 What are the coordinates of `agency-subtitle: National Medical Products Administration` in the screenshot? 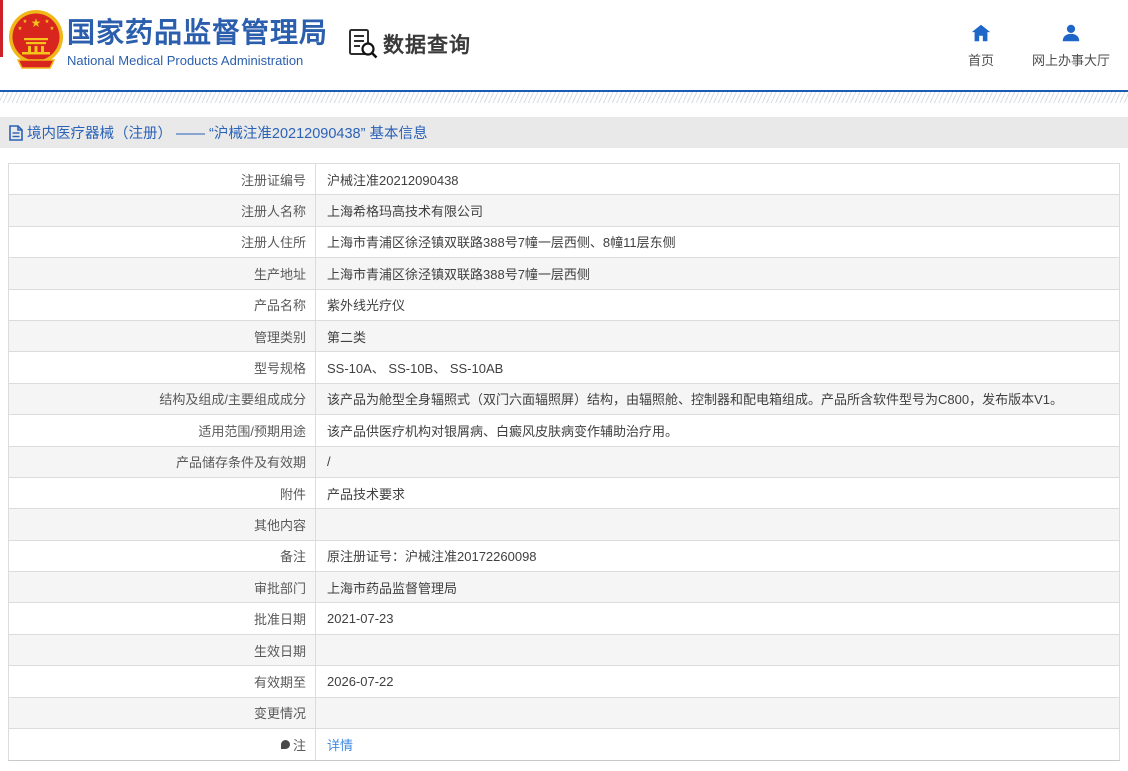 It's located at (185, 60).